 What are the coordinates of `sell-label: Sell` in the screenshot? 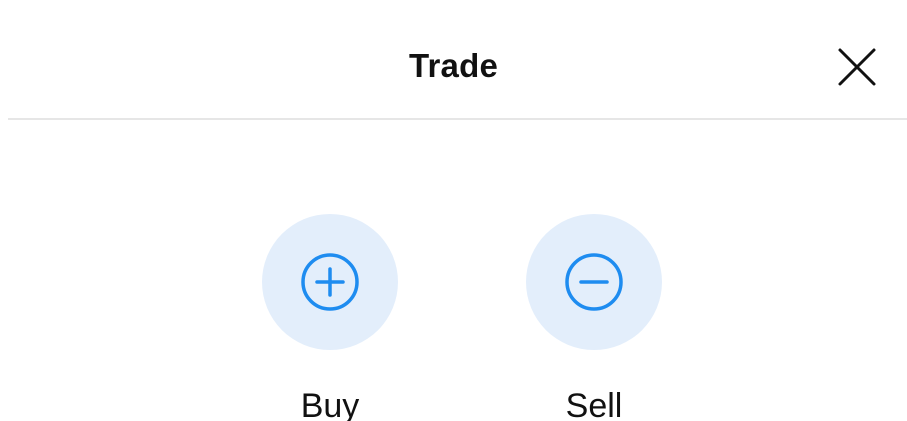 It's located at (594, 404).